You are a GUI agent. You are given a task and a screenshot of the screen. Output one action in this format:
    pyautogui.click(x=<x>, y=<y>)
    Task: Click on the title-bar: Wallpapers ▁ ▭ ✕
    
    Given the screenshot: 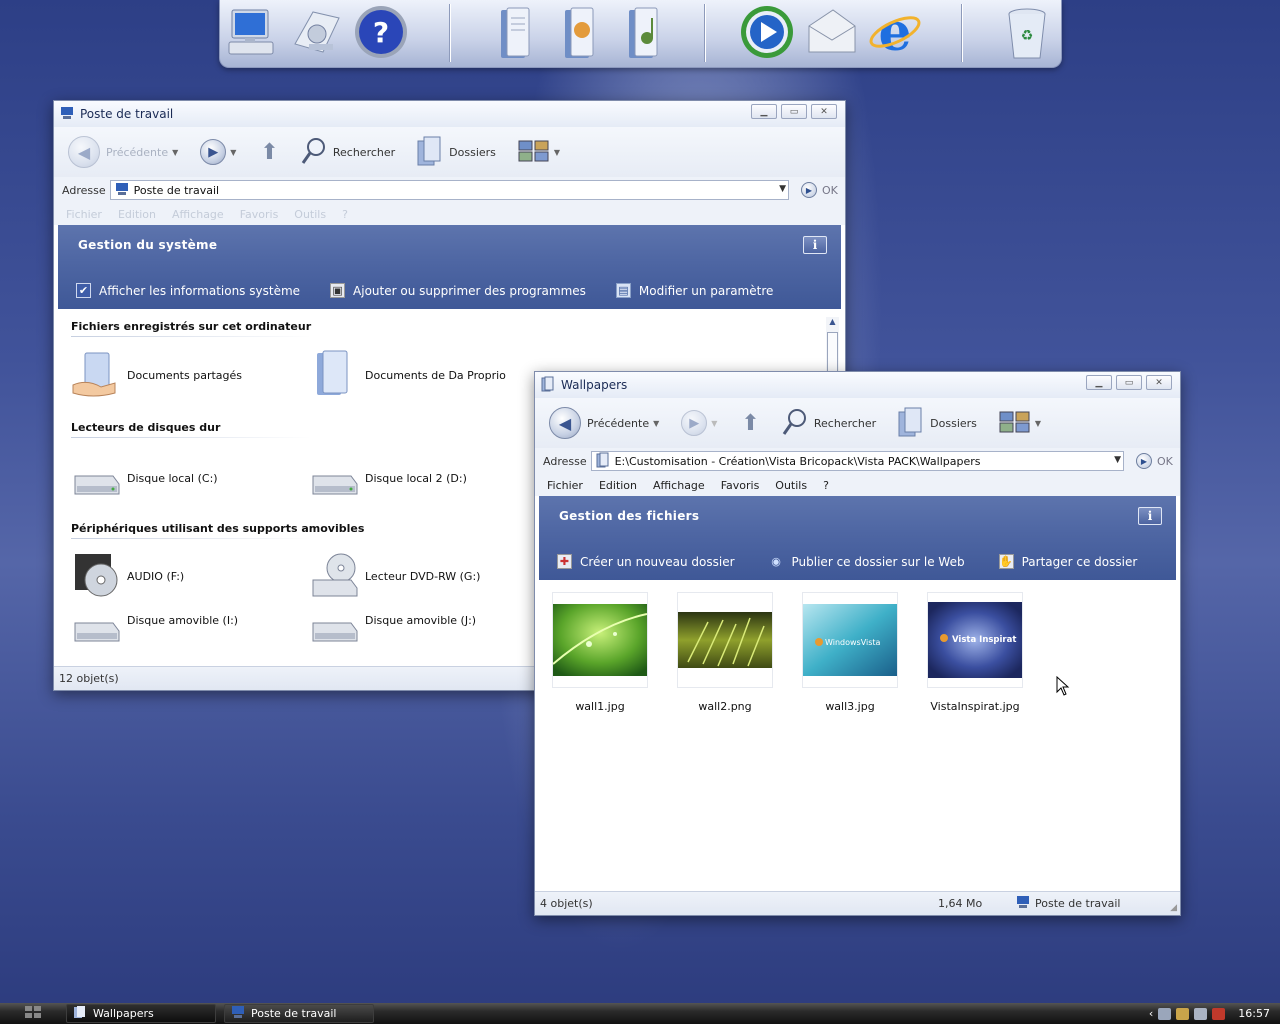 What is the action you would take?
    pyautogui.click(x=857, y=385)
    